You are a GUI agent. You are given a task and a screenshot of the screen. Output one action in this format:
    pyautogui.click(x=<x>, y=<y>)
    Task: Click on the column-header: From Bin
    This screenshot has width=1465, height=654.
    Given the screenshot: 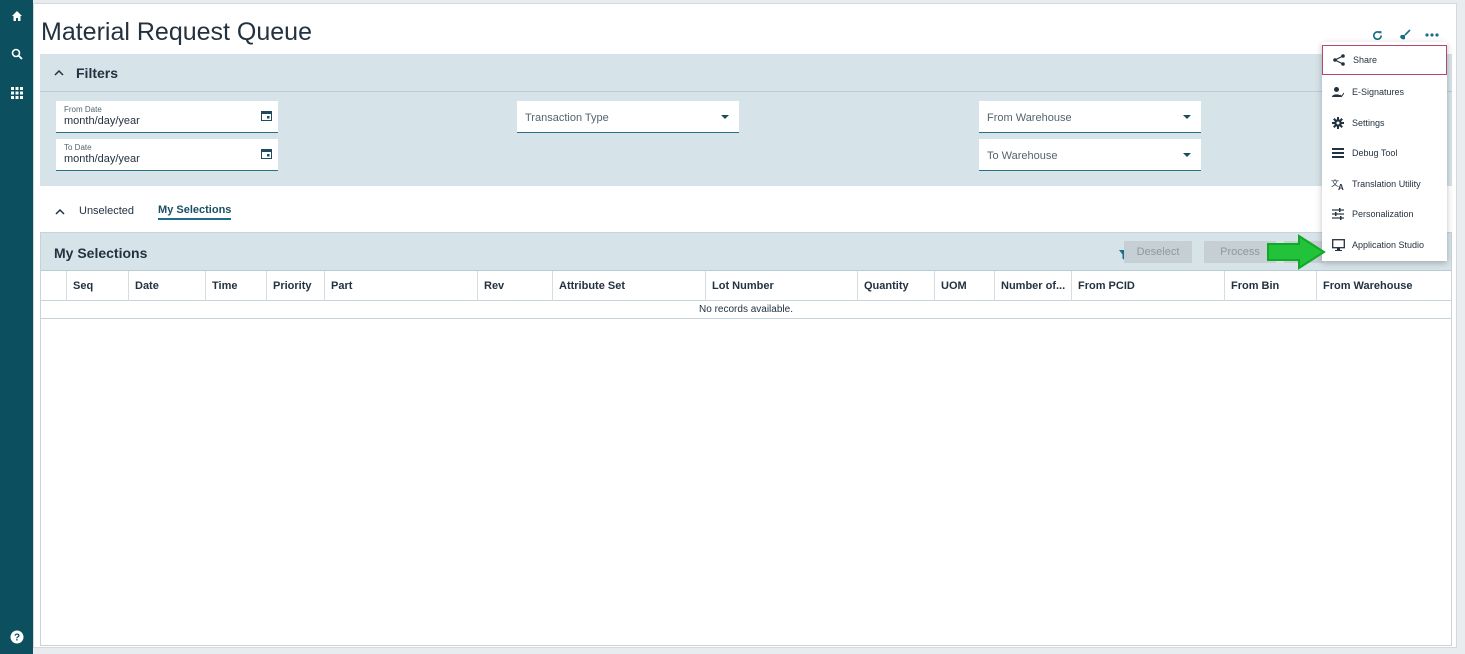 What is the action you would take?
    pyautogui.click(x=1270, y=286)
    